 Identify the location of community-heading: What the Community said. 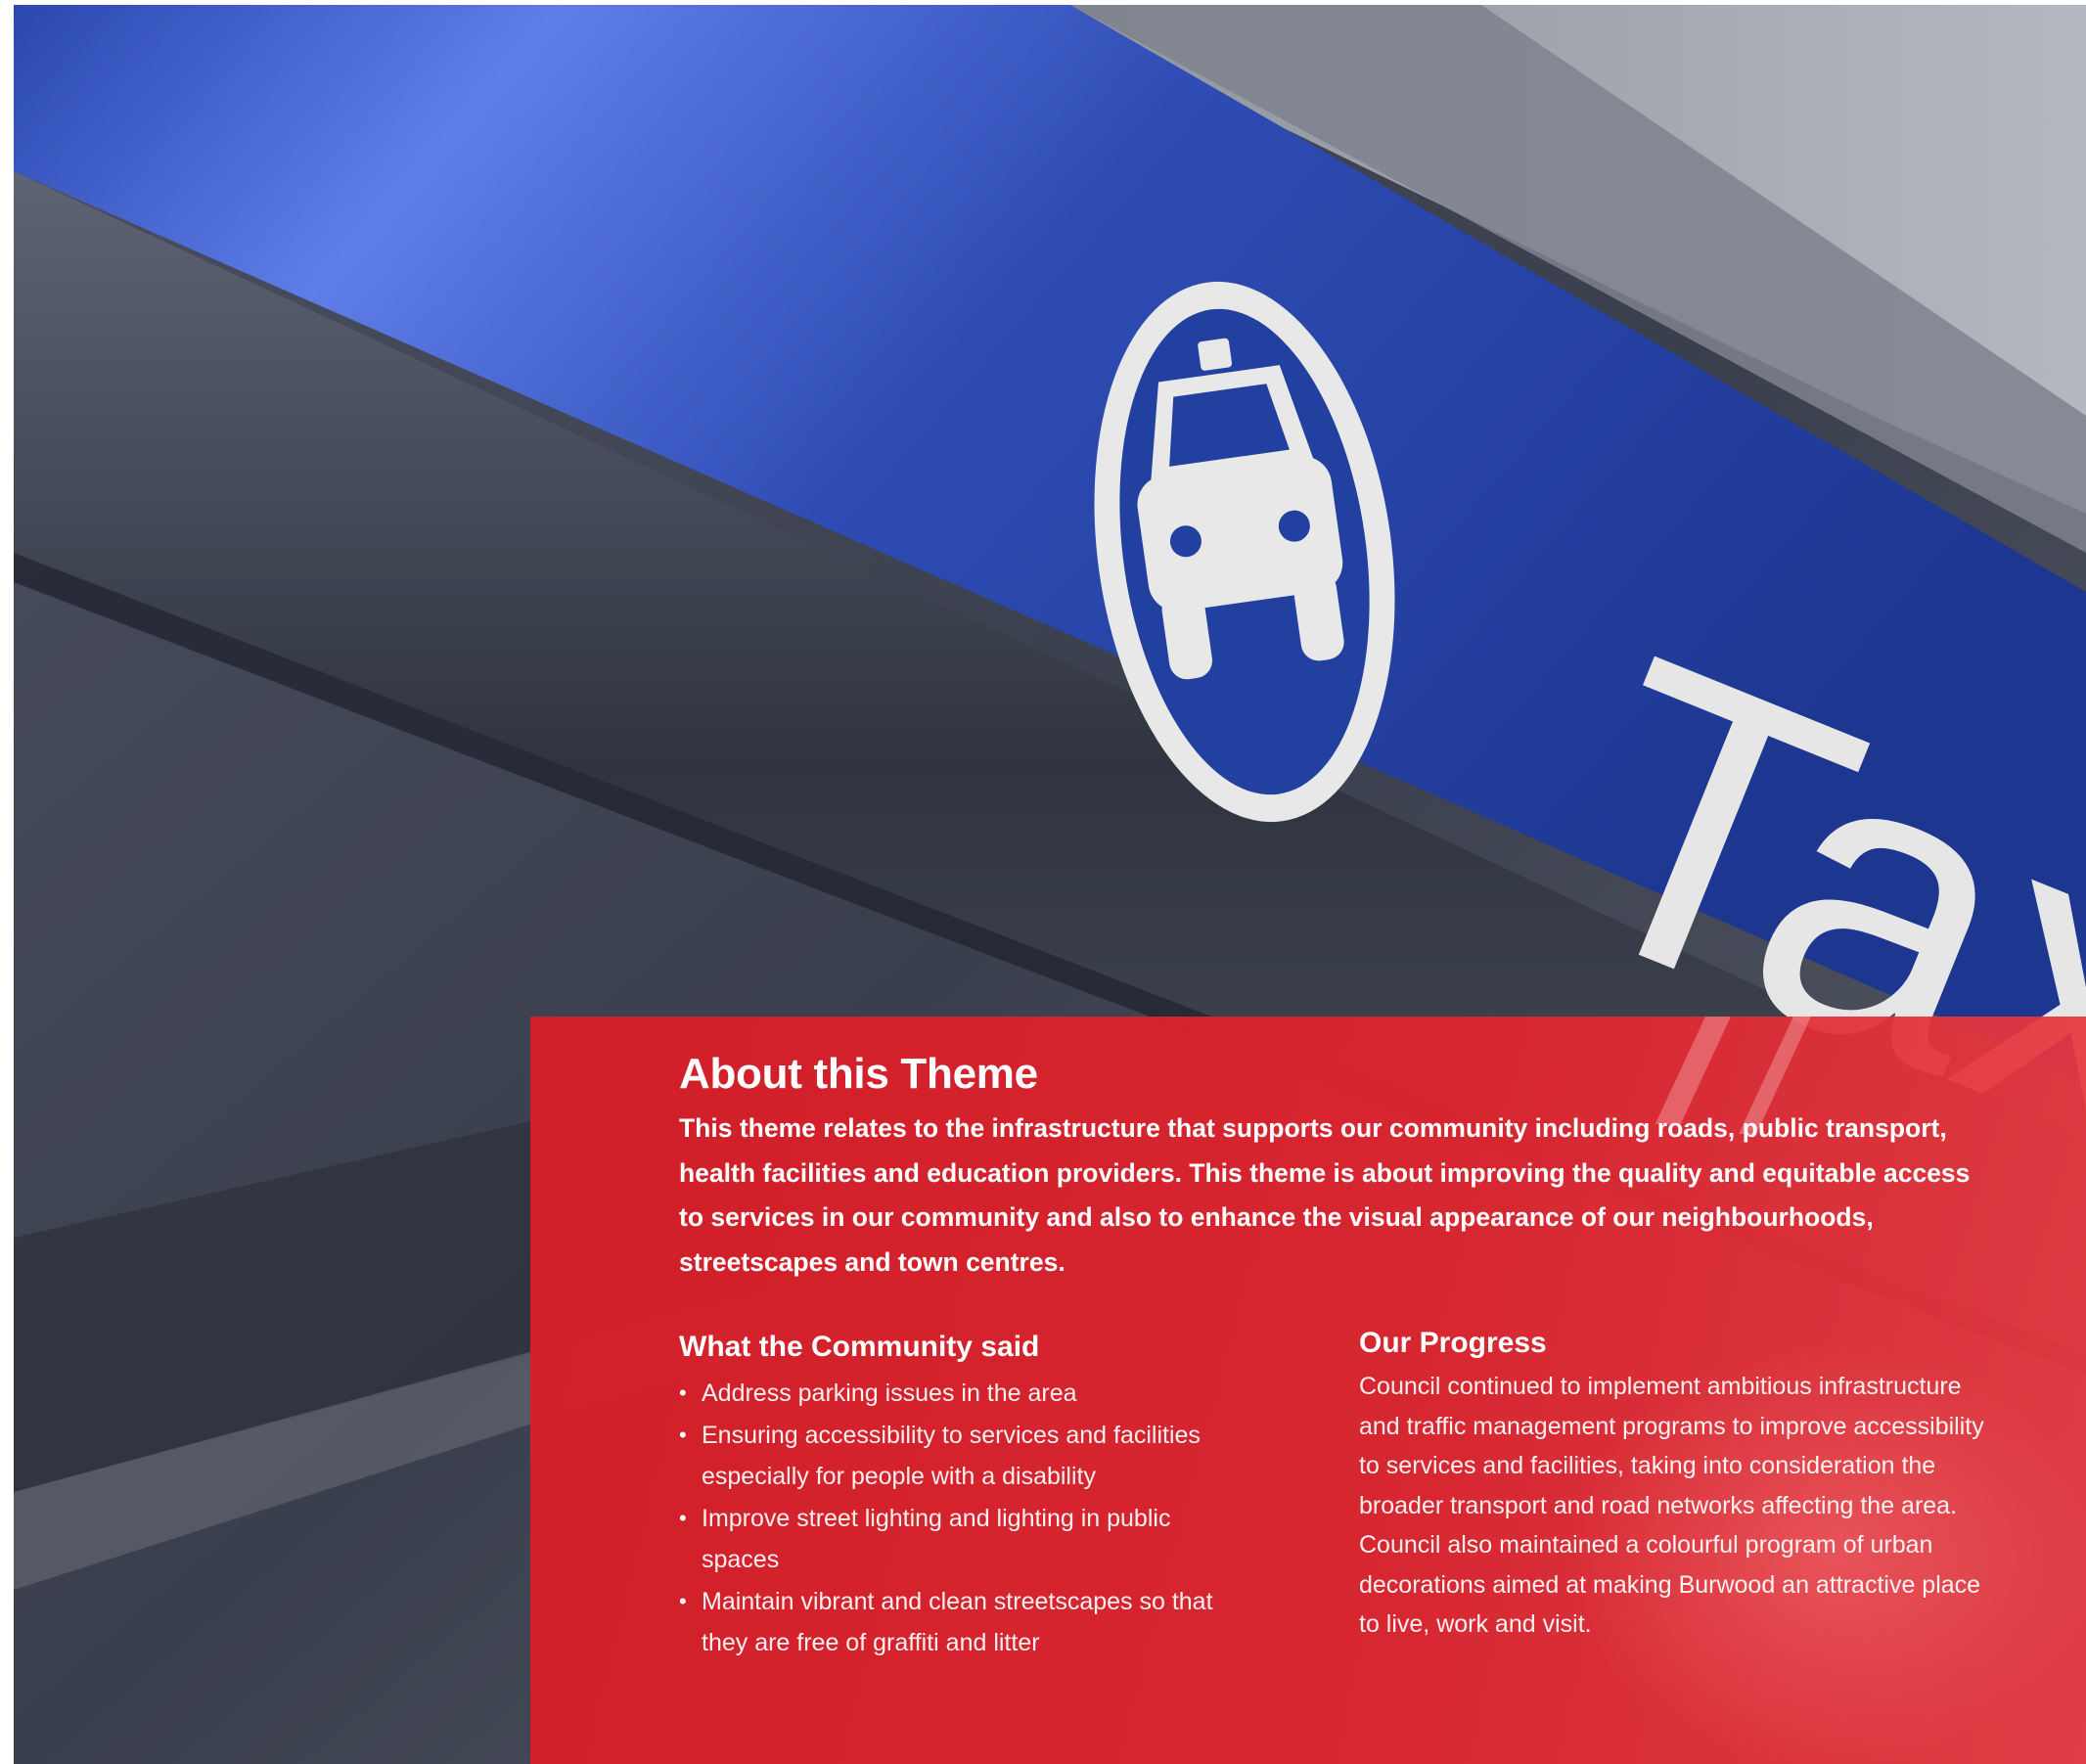
(859, 1347).